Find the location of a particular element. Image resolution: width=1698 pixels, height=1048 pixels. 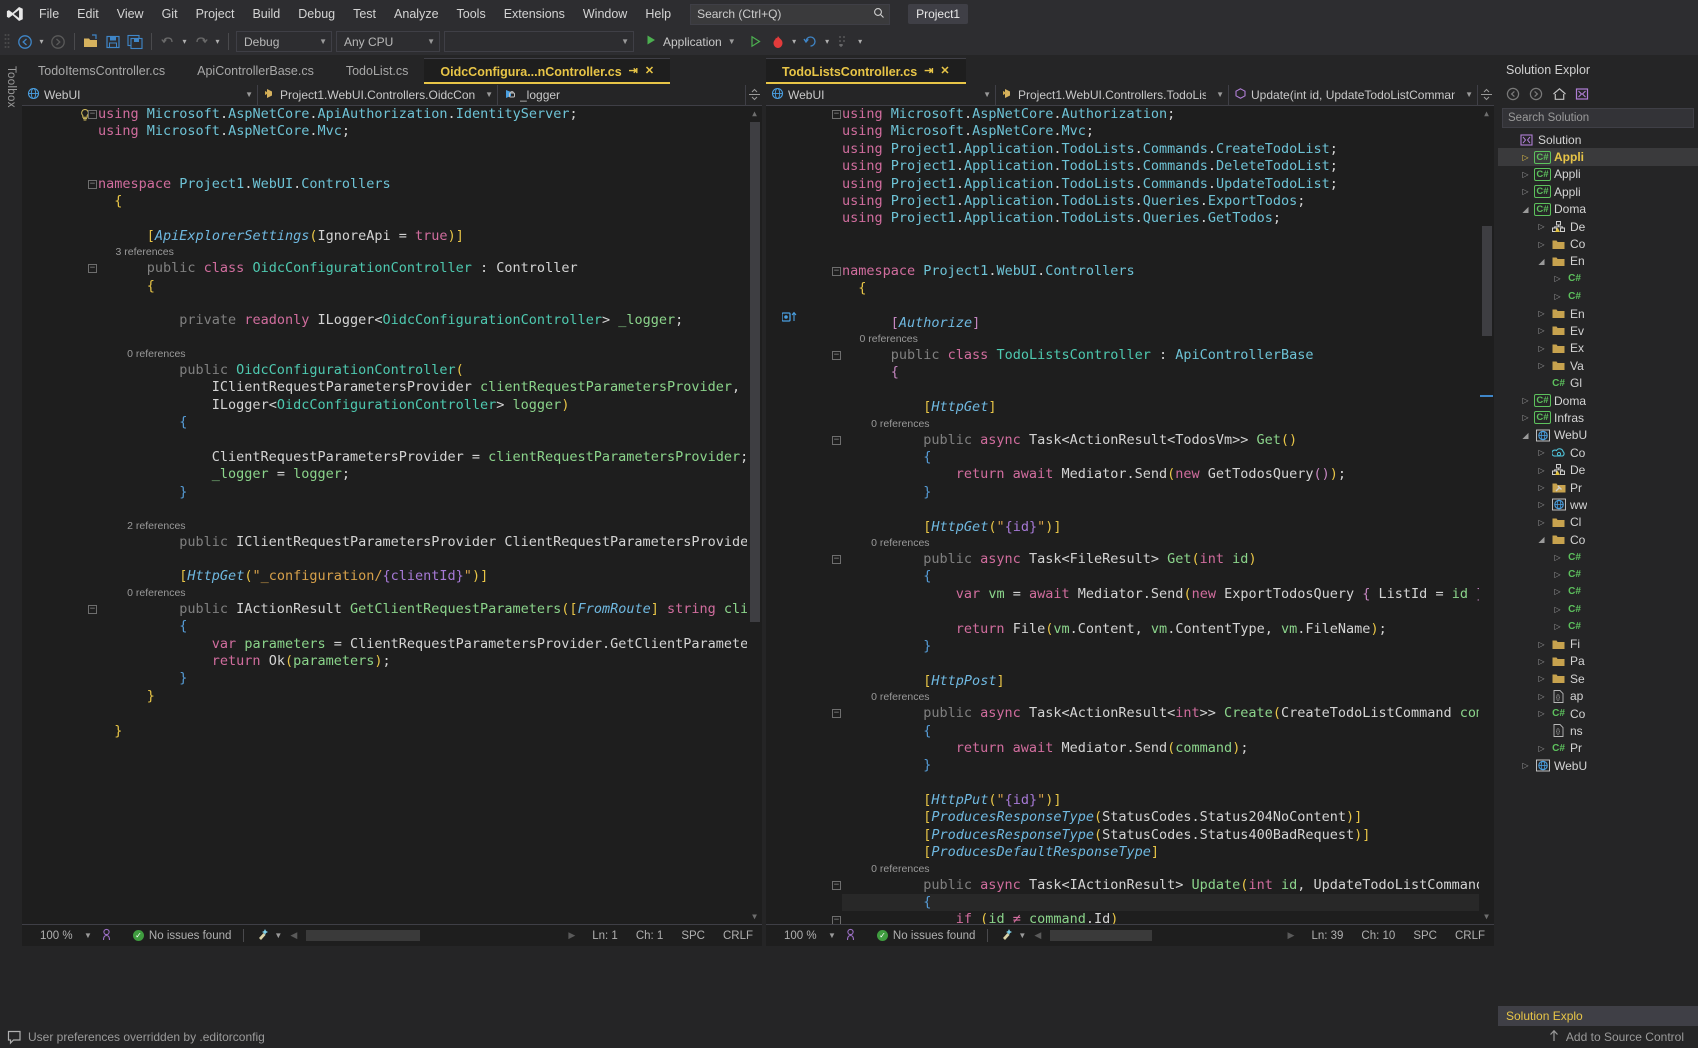

solution-tree-item: ▷ En is located at coordinates (1598, 313).